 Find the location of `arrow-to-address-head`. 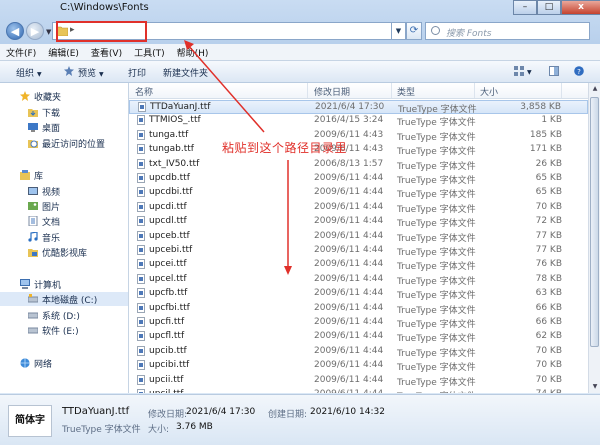

arrow-to-address-head is located at coordinates (189, 45).